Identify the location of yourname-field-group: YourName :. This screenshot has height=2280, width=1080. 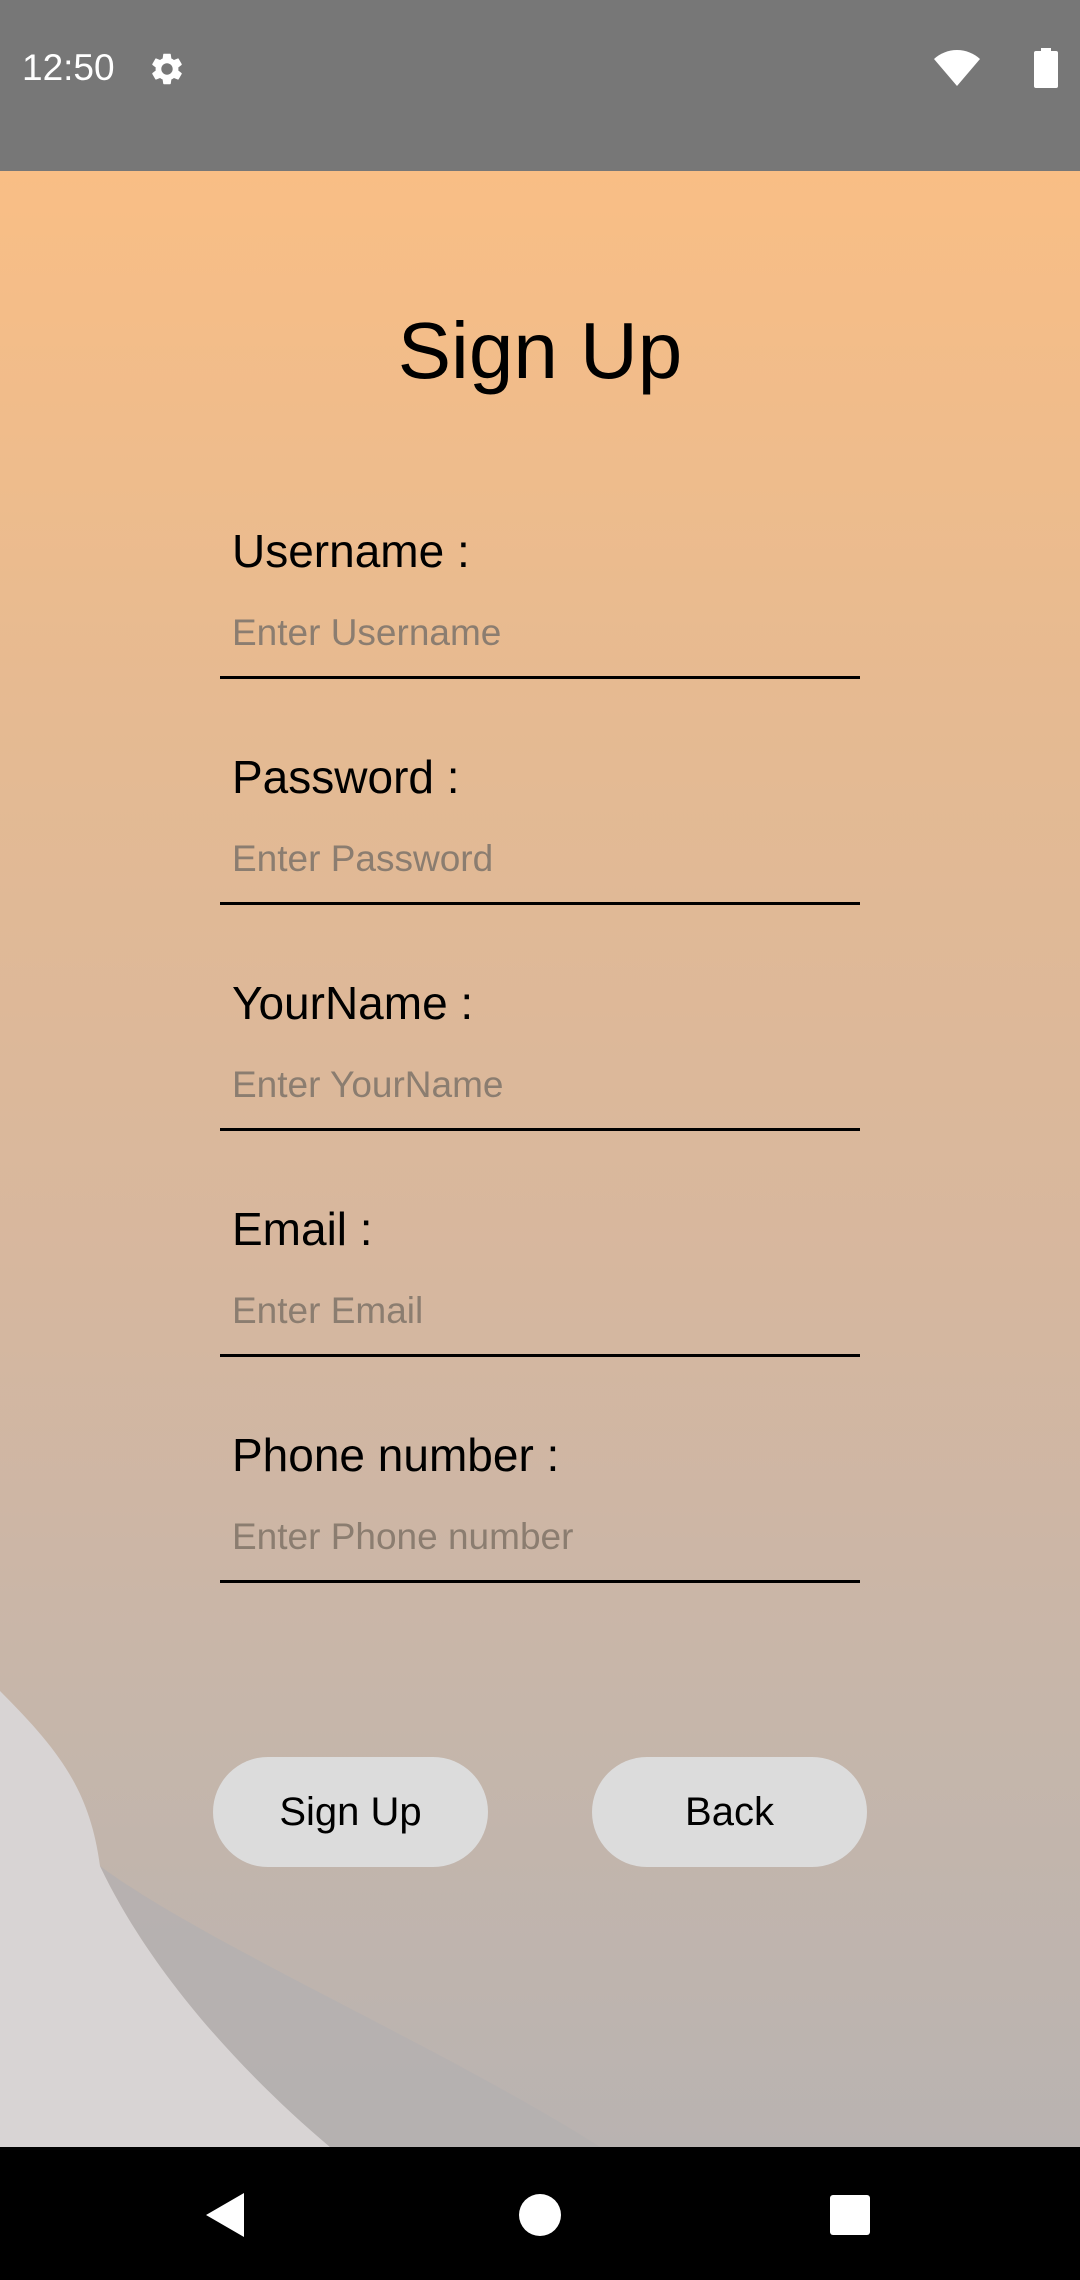
(540, 1075).